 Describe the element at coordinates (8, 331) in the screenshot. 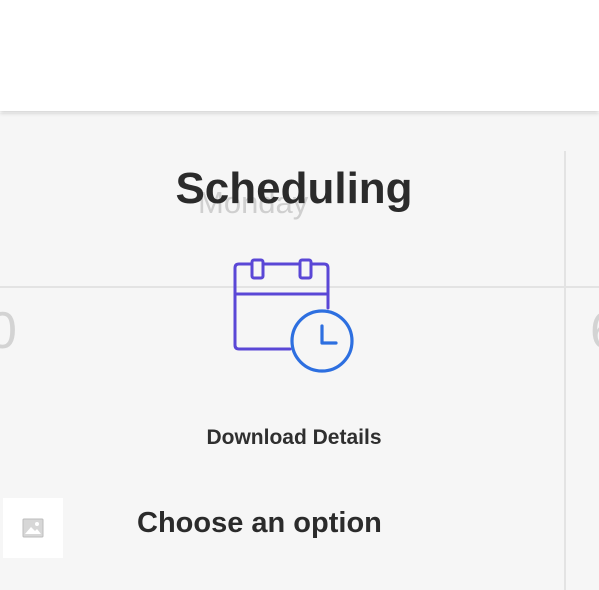

I see `background-number-left: 0` at that location.